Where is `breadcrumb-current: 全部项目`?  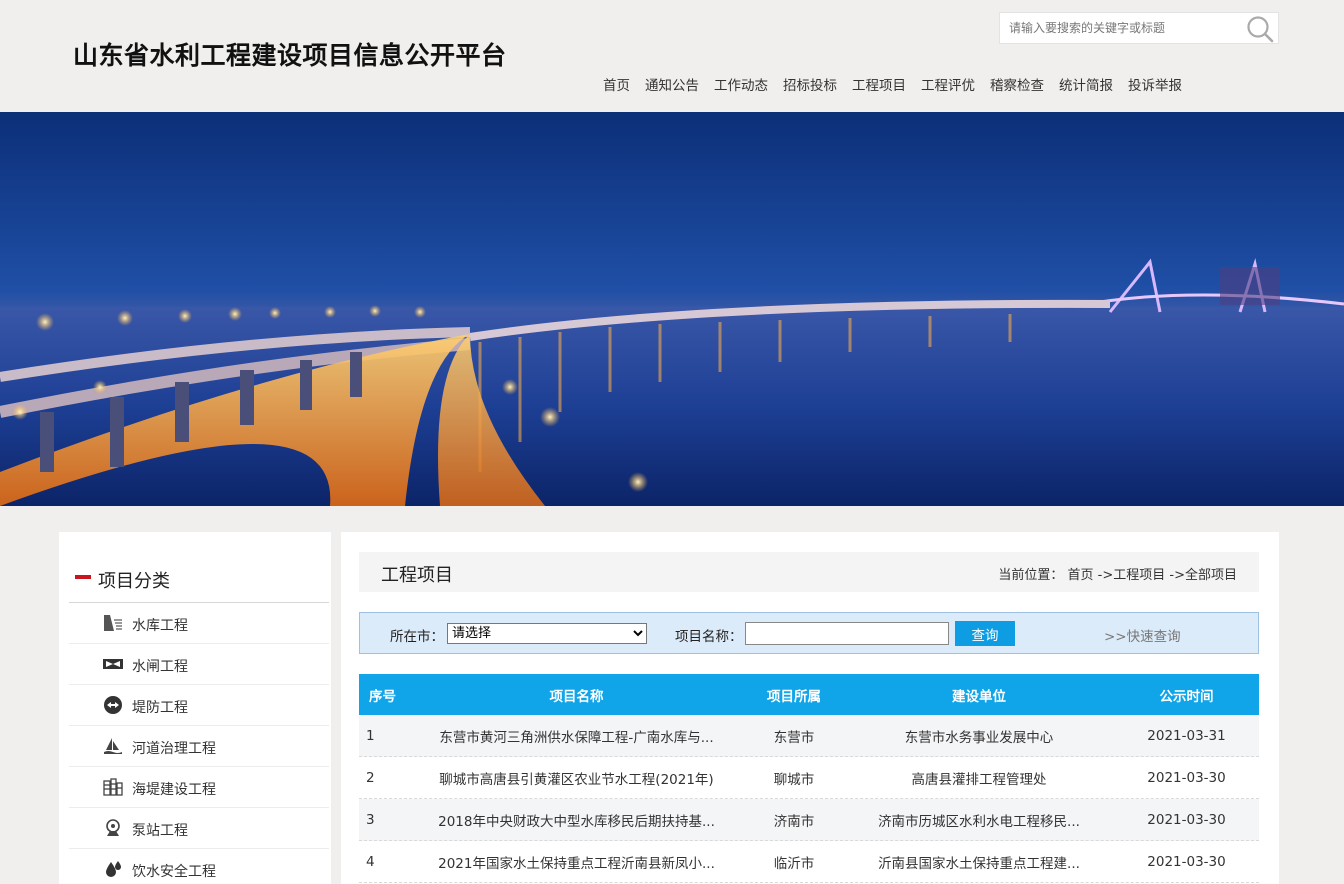
breadcrumb-current: 全部项目 is located at coordinates (1211, 575).